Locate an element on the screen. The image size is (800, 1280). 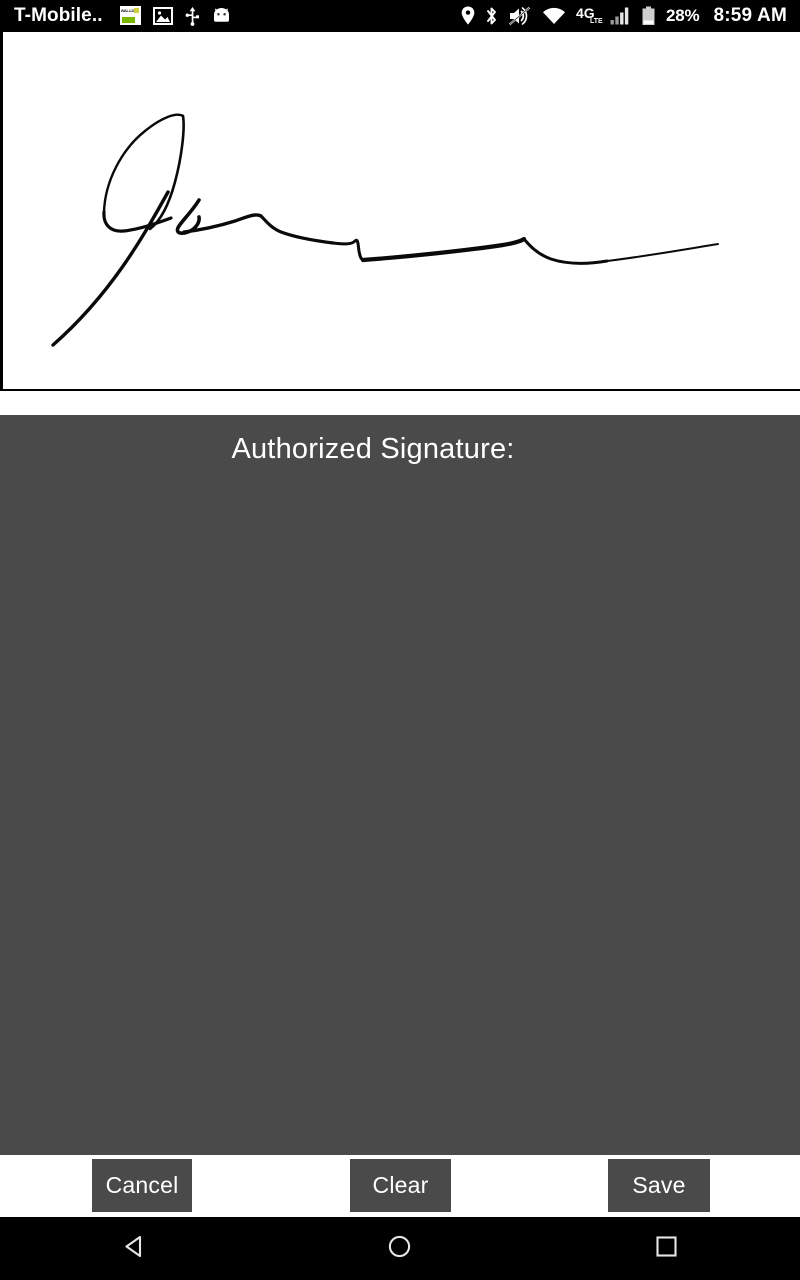
status-system-icons: 4G LTE 28% 8:59 AM is located at coordinates (624, 16).